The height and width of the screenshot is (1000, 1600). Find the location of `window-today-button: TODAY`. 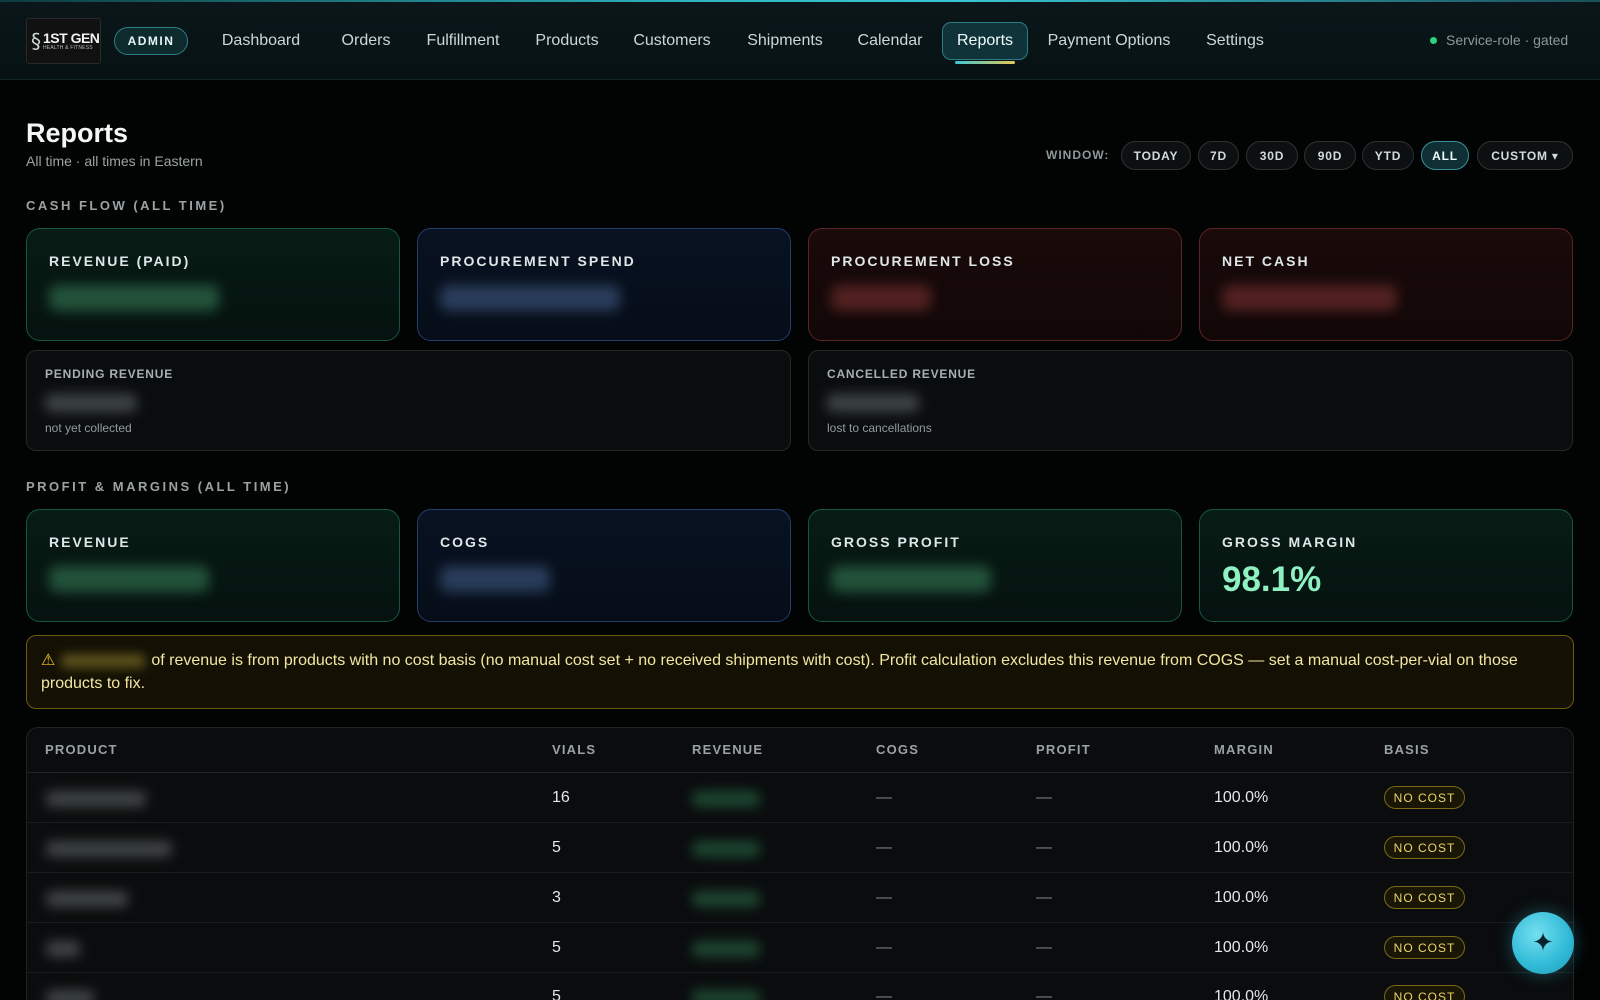

window-today-button: TODAY is located at coordinates (1156, 155).